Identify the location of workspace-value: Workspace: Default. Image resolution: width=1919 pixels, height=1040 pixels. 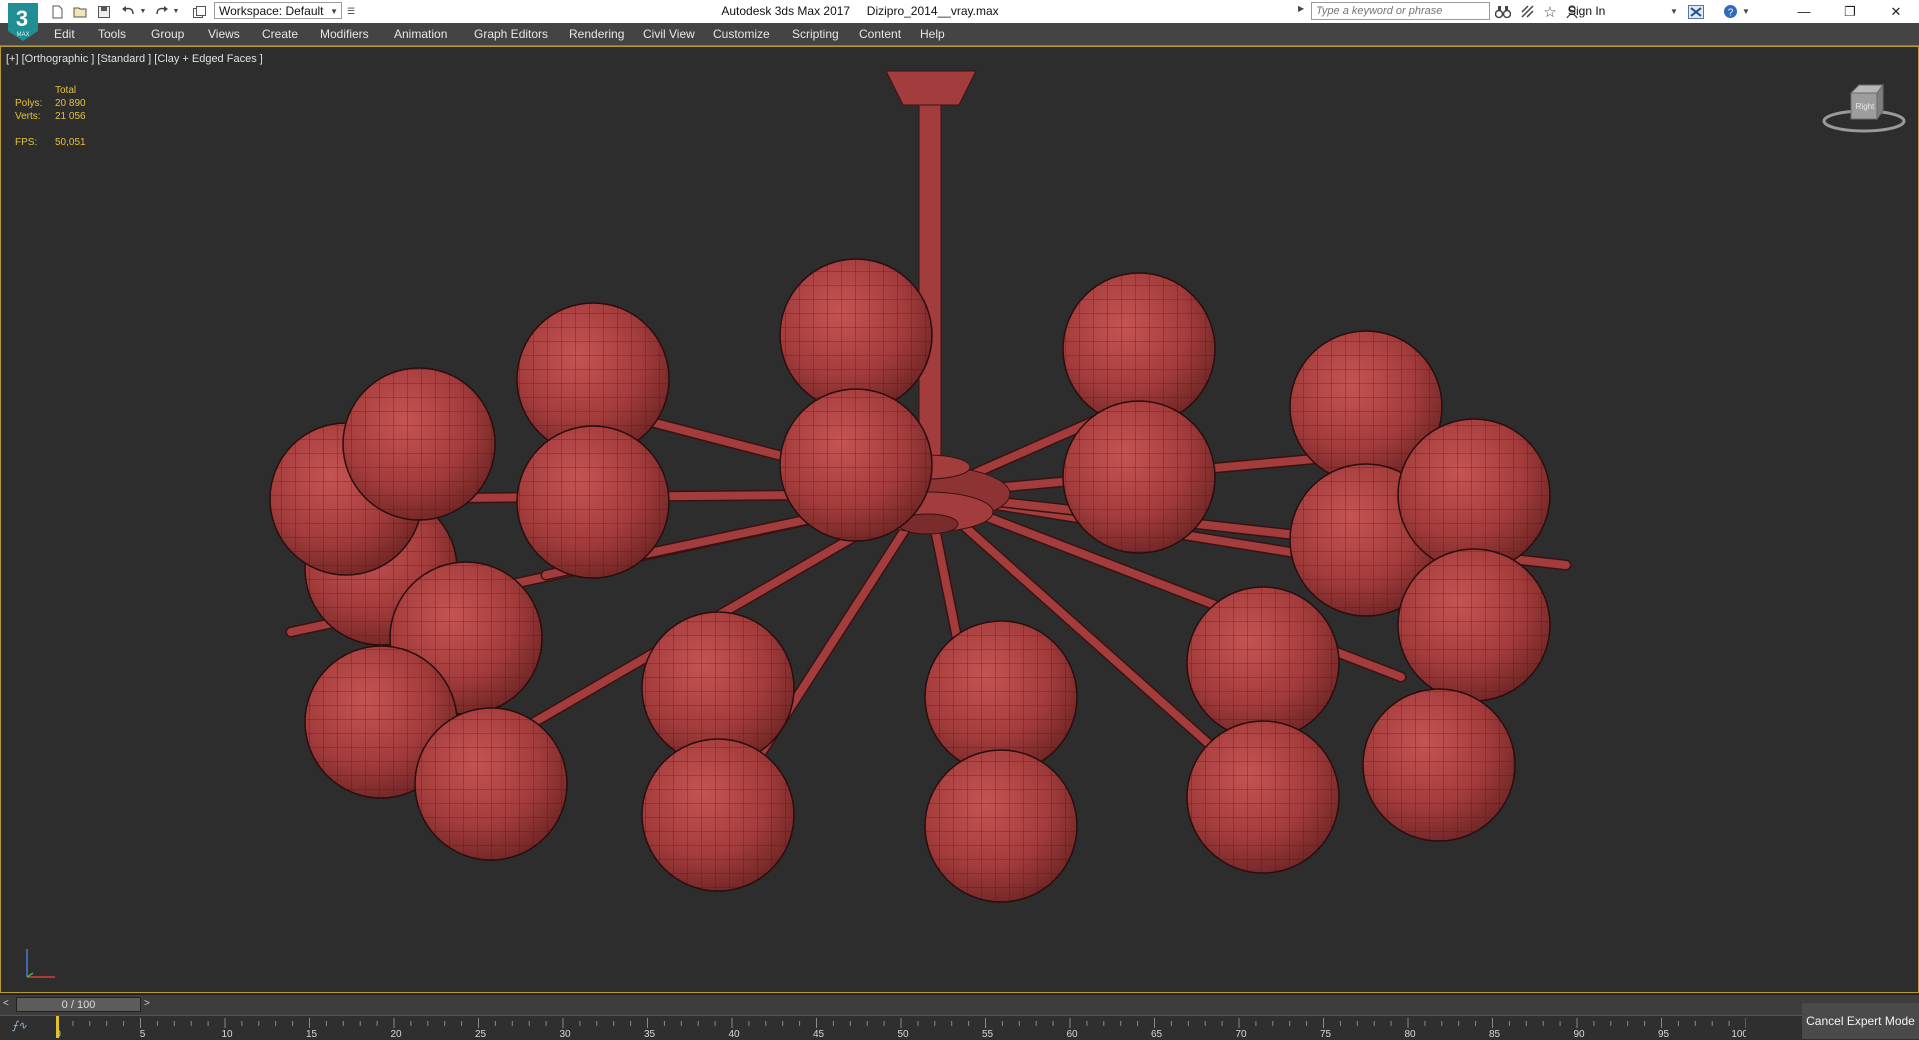
(271, 11).